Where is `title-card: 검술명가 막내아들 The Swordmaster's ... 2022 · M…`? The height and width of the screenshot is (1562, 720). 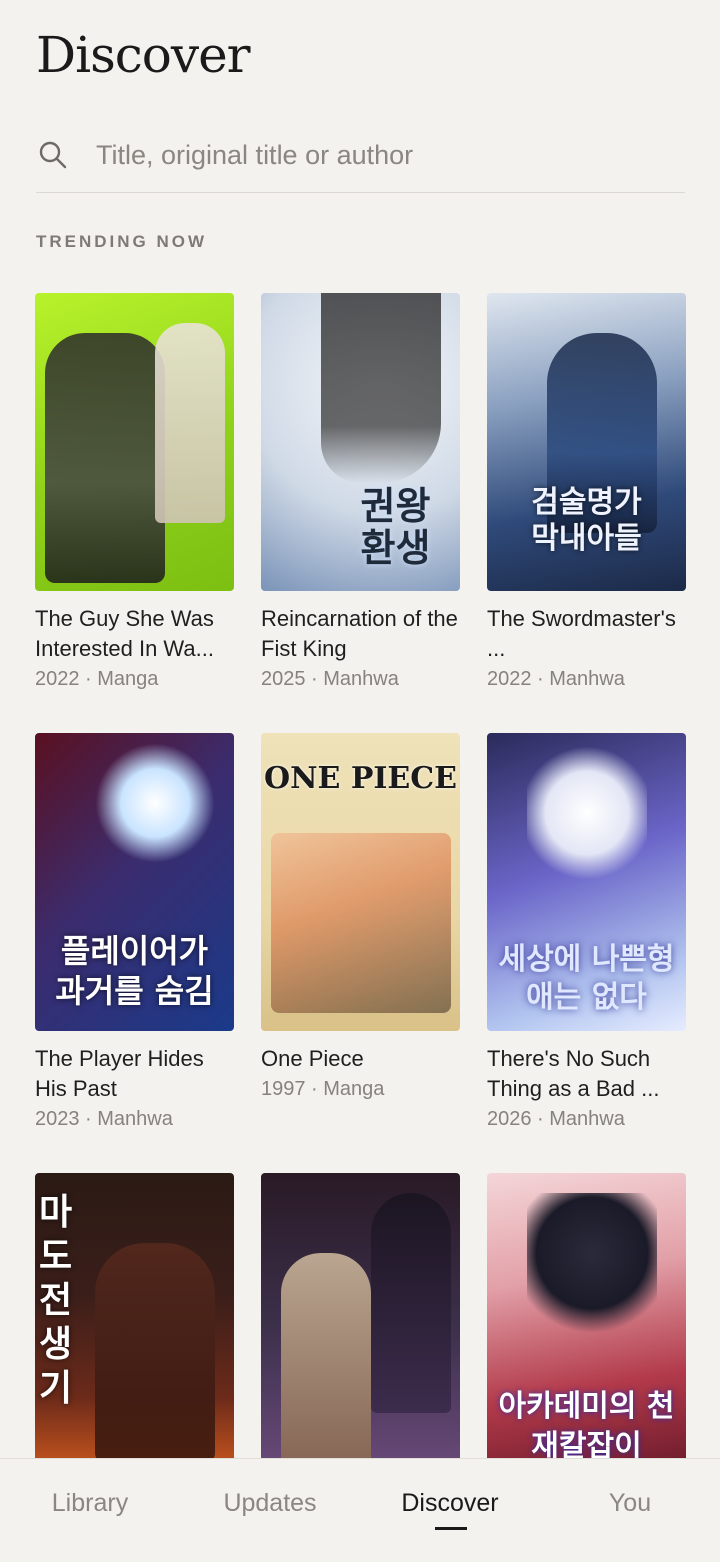 title-card: 검술명가 막내아들 The Swordmaster's ... 2022 · M… is located at coordinates (586, 493).